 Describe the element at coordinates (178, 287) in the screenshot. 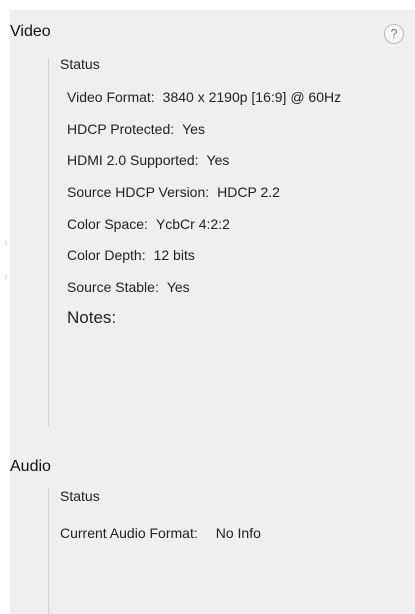

I see `source-stable-value: Yes` at that location.